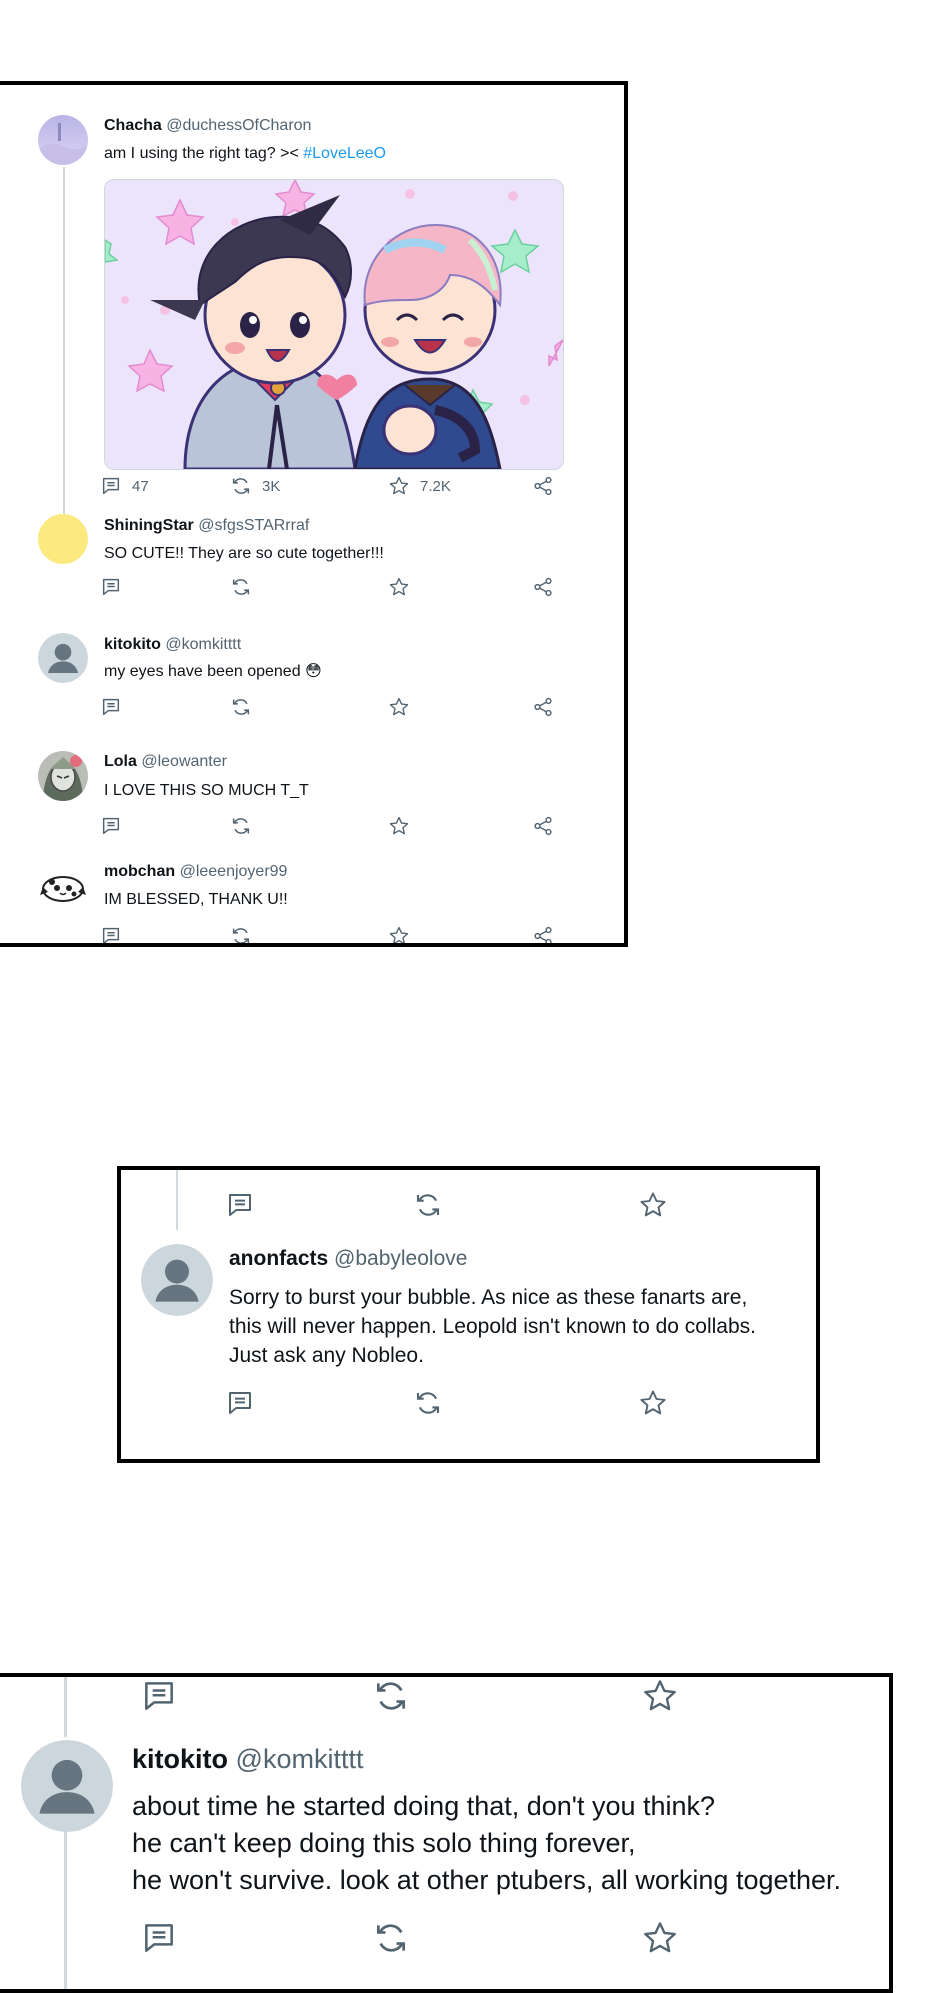 The image size is (940, 1993). I want to click on post-image, so click(334, 324).